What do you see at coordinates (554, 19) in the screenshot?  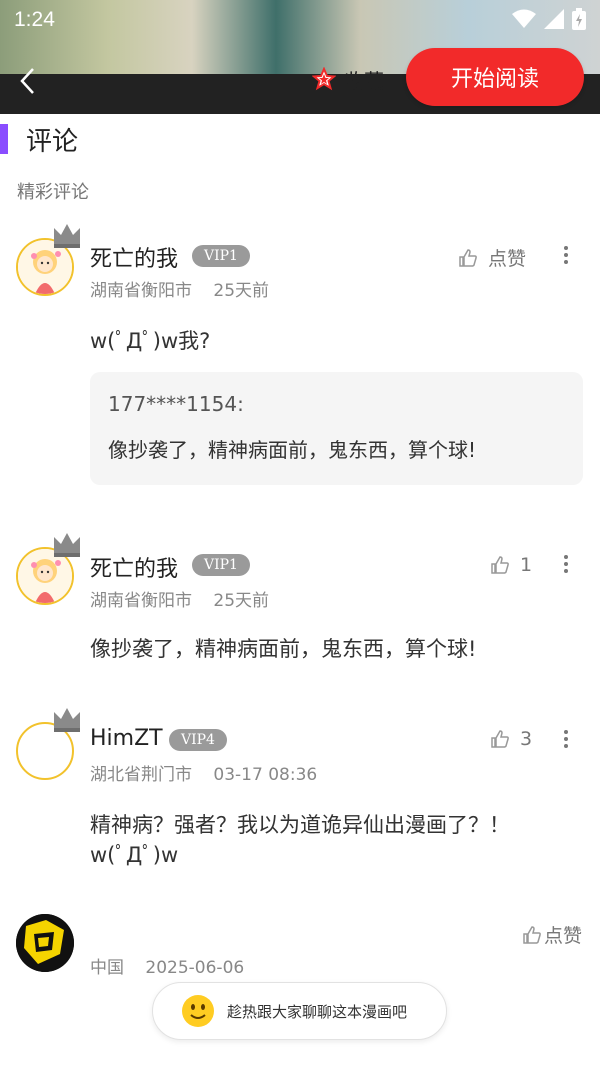 I see `signal-icon` at bounding box center [554, 19].